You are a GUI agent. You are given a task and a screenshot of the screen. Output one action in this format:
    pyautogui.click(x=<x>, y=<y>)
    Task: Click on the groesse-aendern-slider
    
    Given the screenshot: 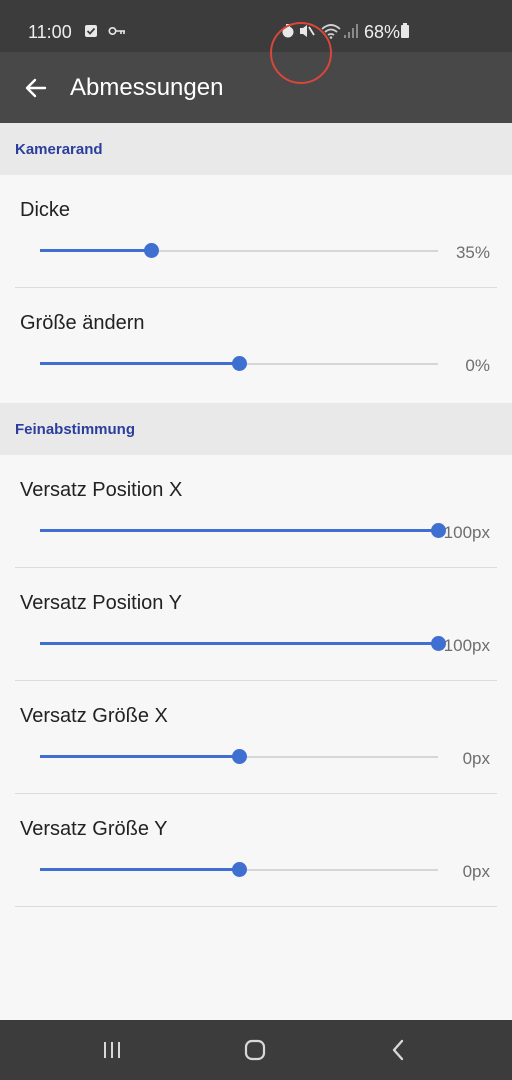 What is the action you would take?
    pyautogui.click(x=239, y=364)
    